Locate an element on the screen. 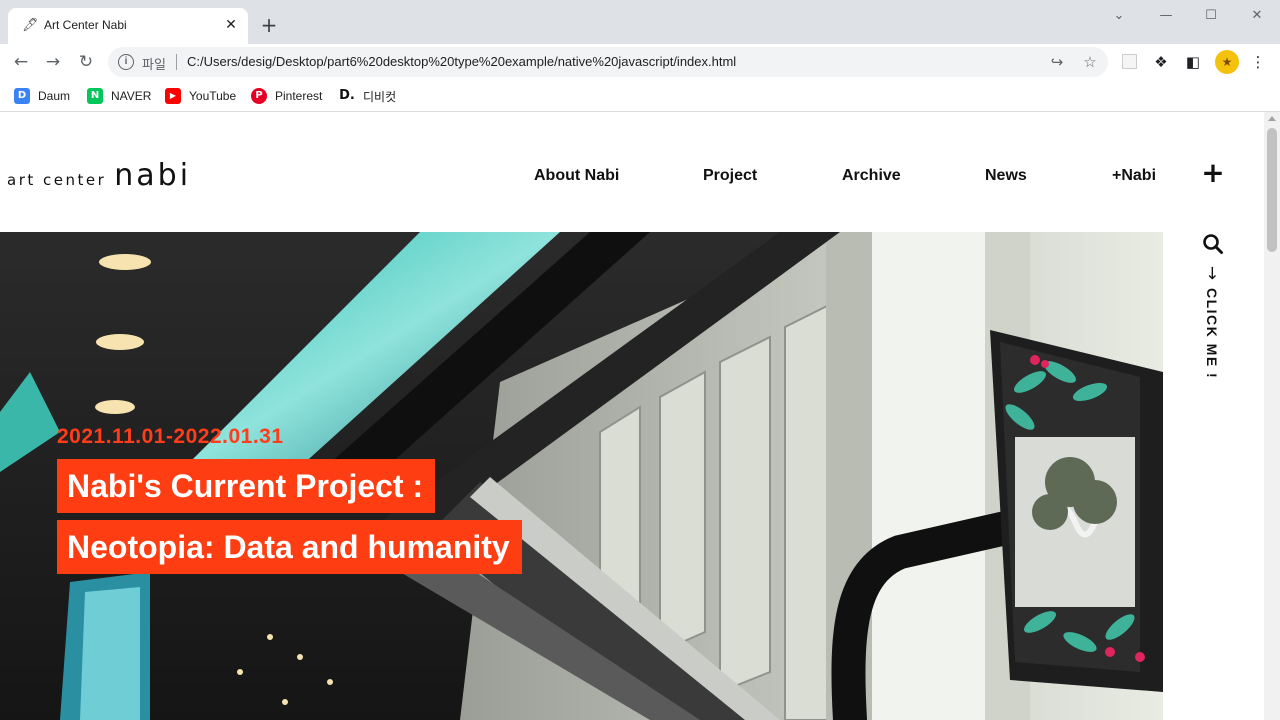  click-me-toggle: → CLICK ME ! is located at coordinates (1212, 321).